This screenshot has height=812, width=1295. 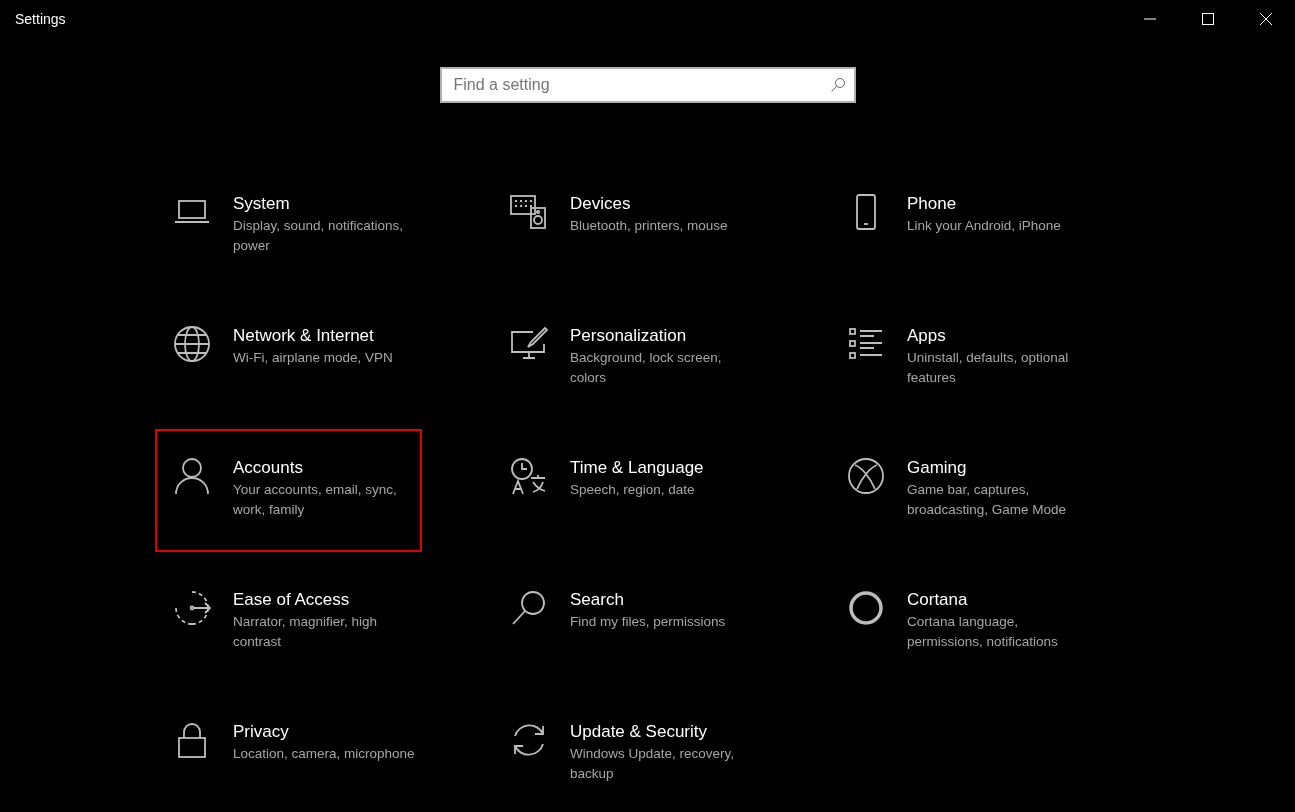 I want to click on maximize-icon, so click(x=1208, y=19).